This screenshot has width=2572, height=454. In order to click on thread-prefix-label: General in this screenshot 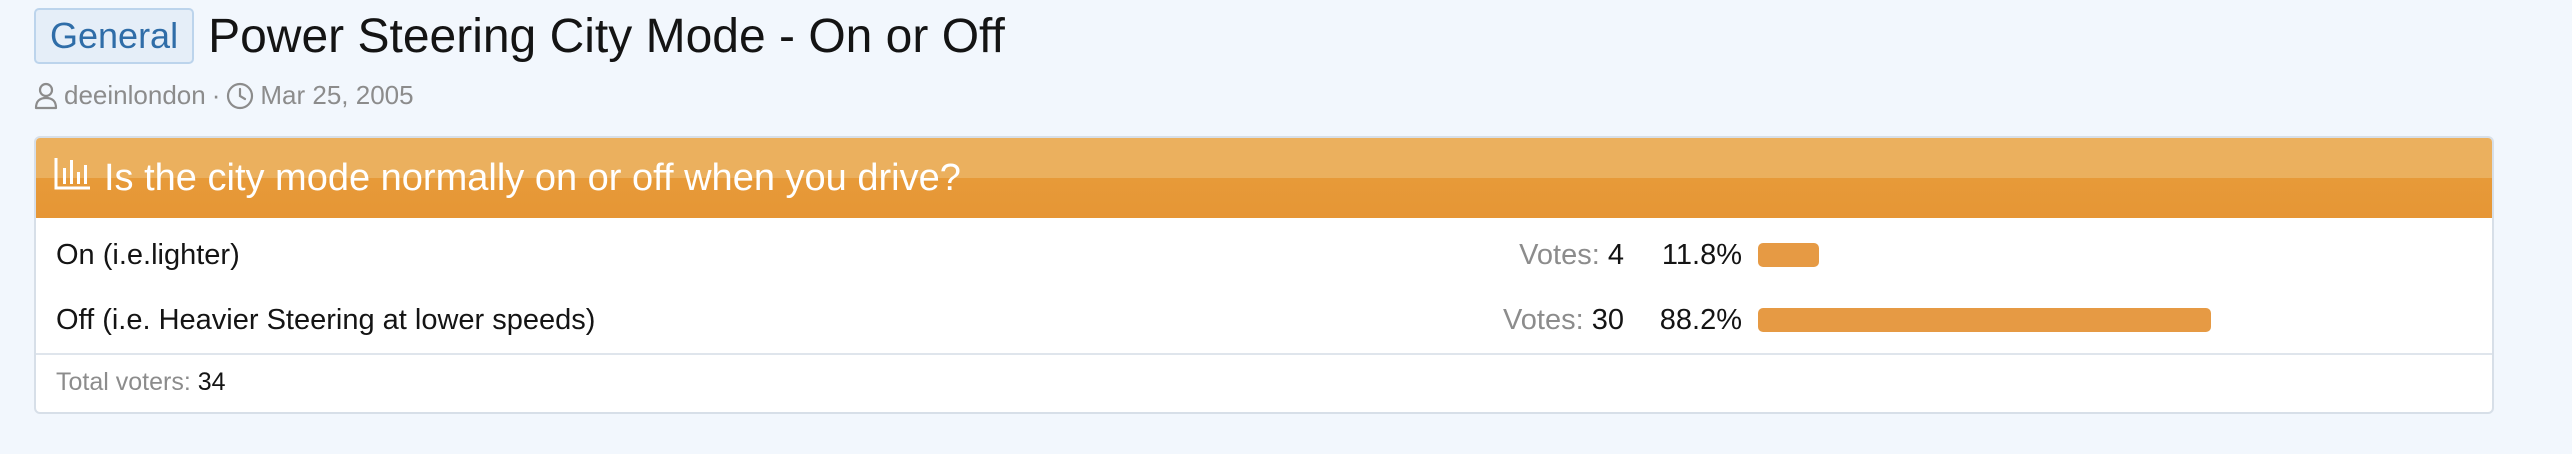, I will do `click(114, 36)`.